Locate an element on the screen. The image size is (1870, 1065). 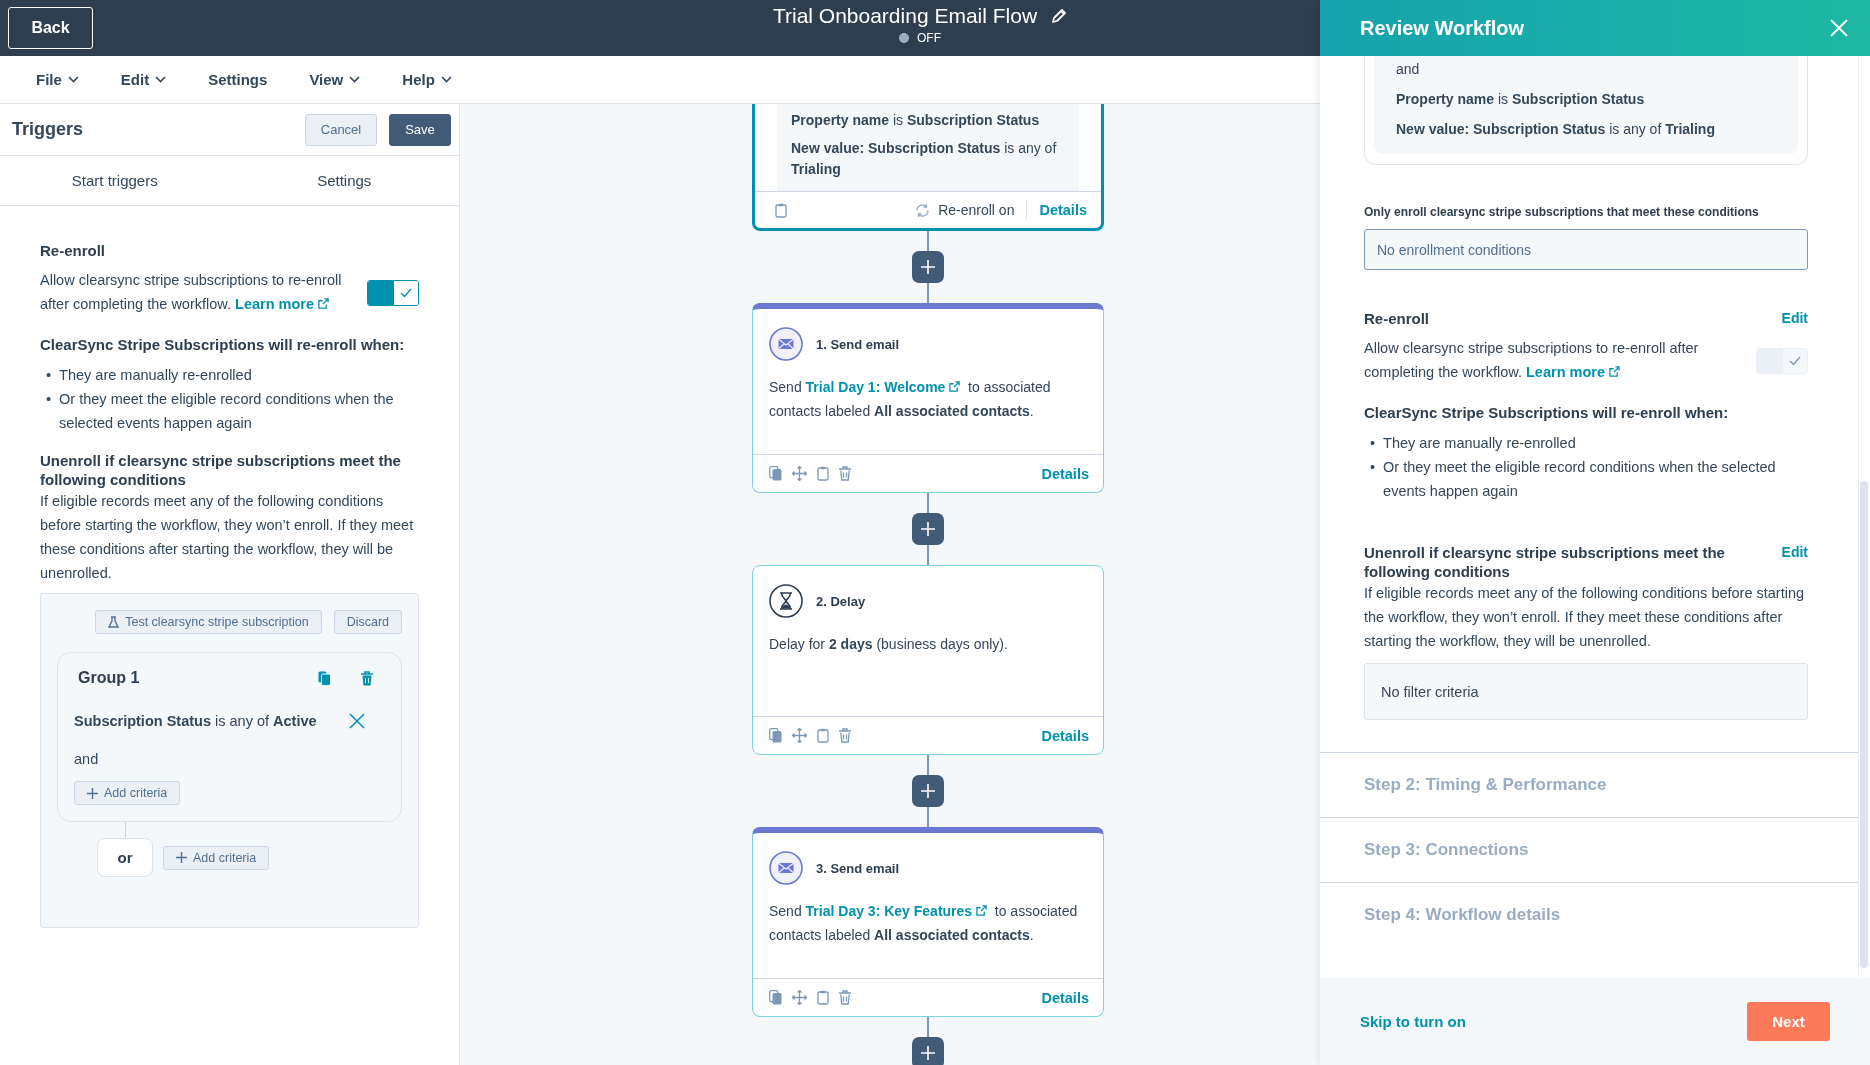
menu-item: Help is located at coordinates (427, 79).